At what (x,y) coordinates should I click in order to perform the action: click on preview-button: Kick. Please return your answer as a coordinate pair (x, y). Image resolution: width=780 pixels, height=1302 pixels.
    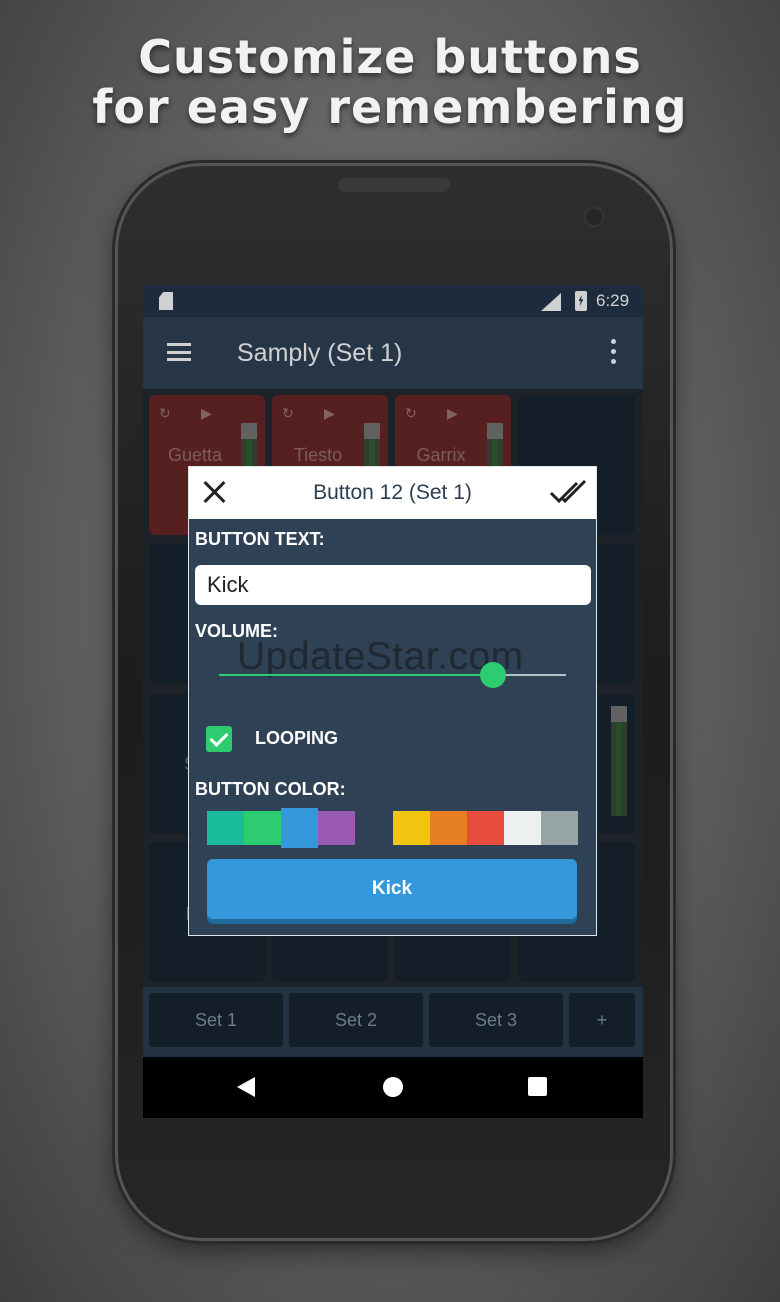
    Looking at the image, I should click on (392, 889).